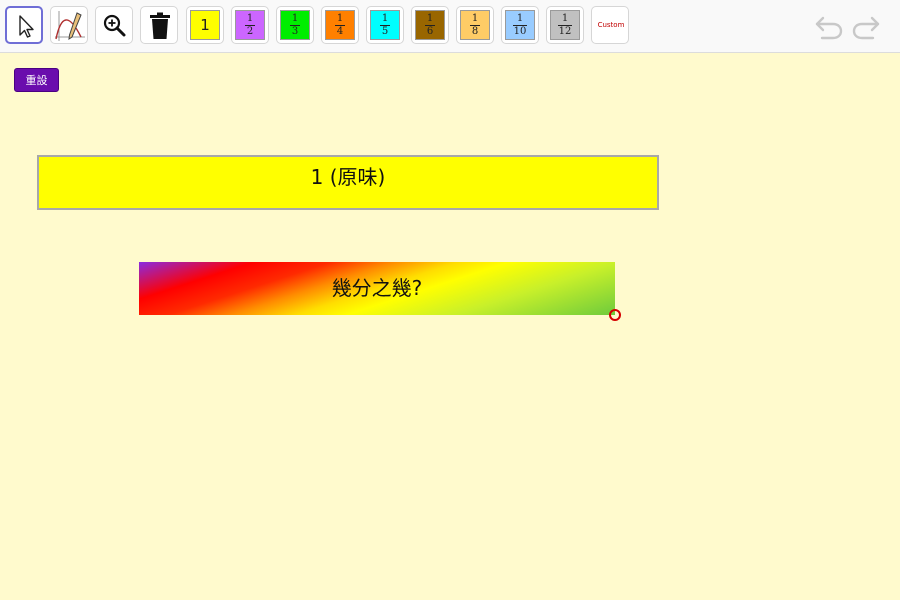 This screenshot has width=900, height=600. I want to click on trash-icon, so click(160, 25).